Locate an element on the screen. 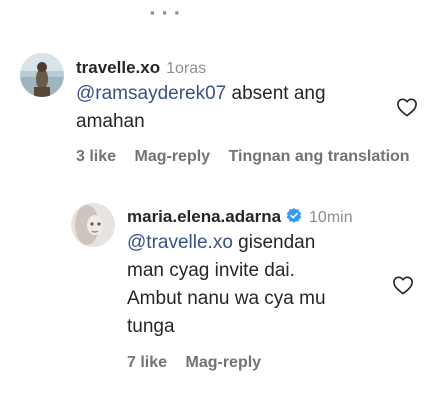 The image size is (445, 400). timestamp: 1oras is located at coordinates (186, 68).